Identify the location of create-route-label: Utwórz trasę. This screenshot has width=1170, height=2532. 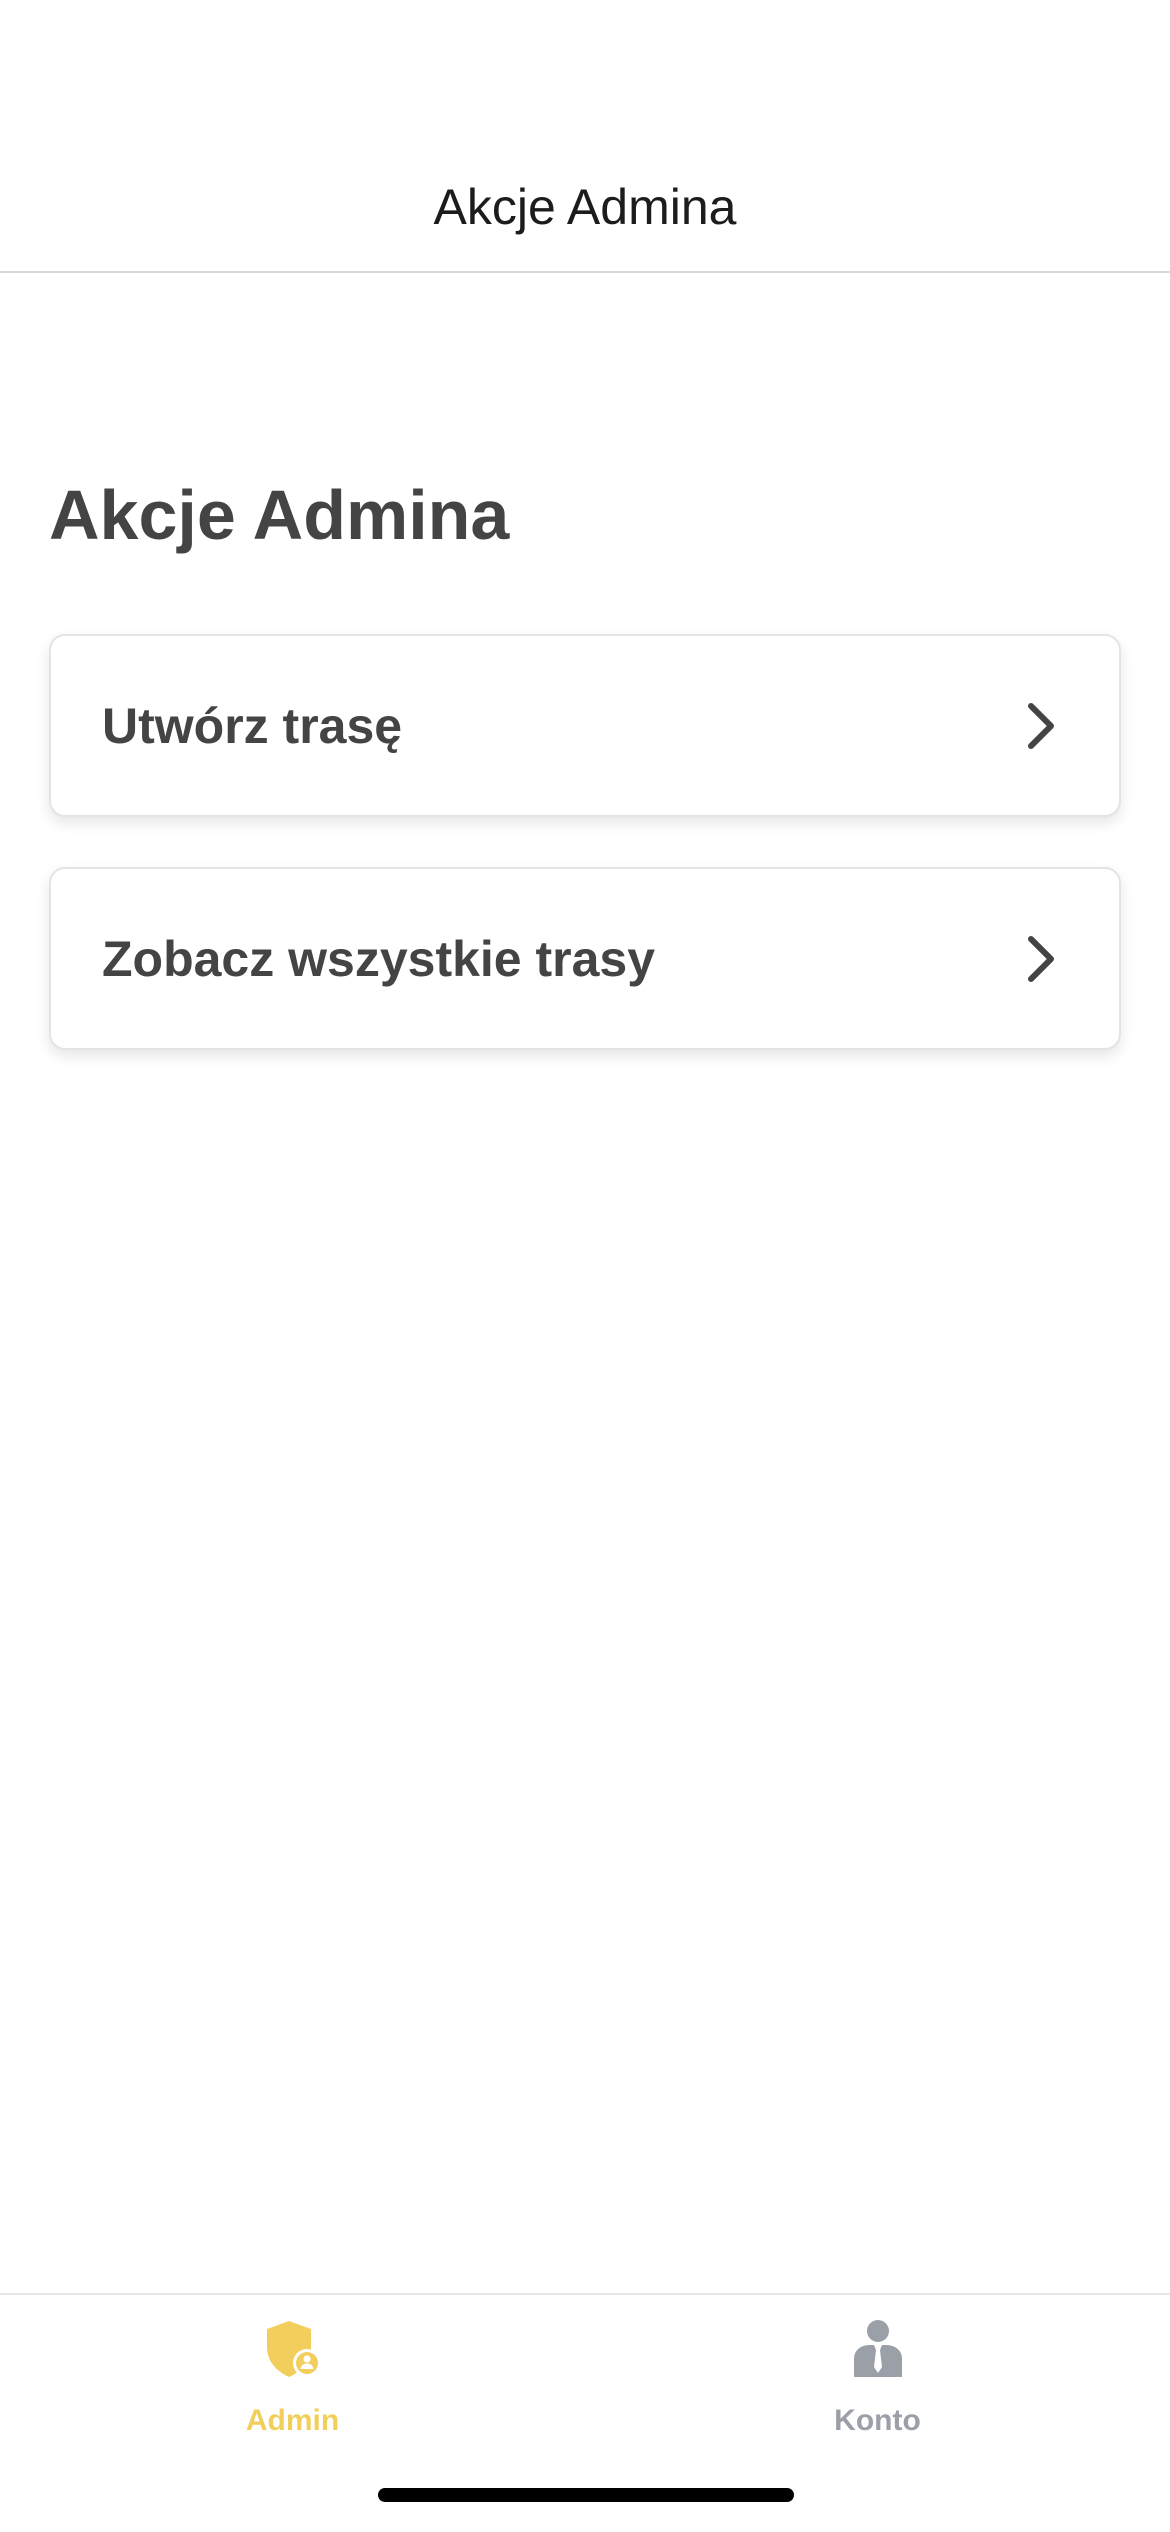
(252, 725).